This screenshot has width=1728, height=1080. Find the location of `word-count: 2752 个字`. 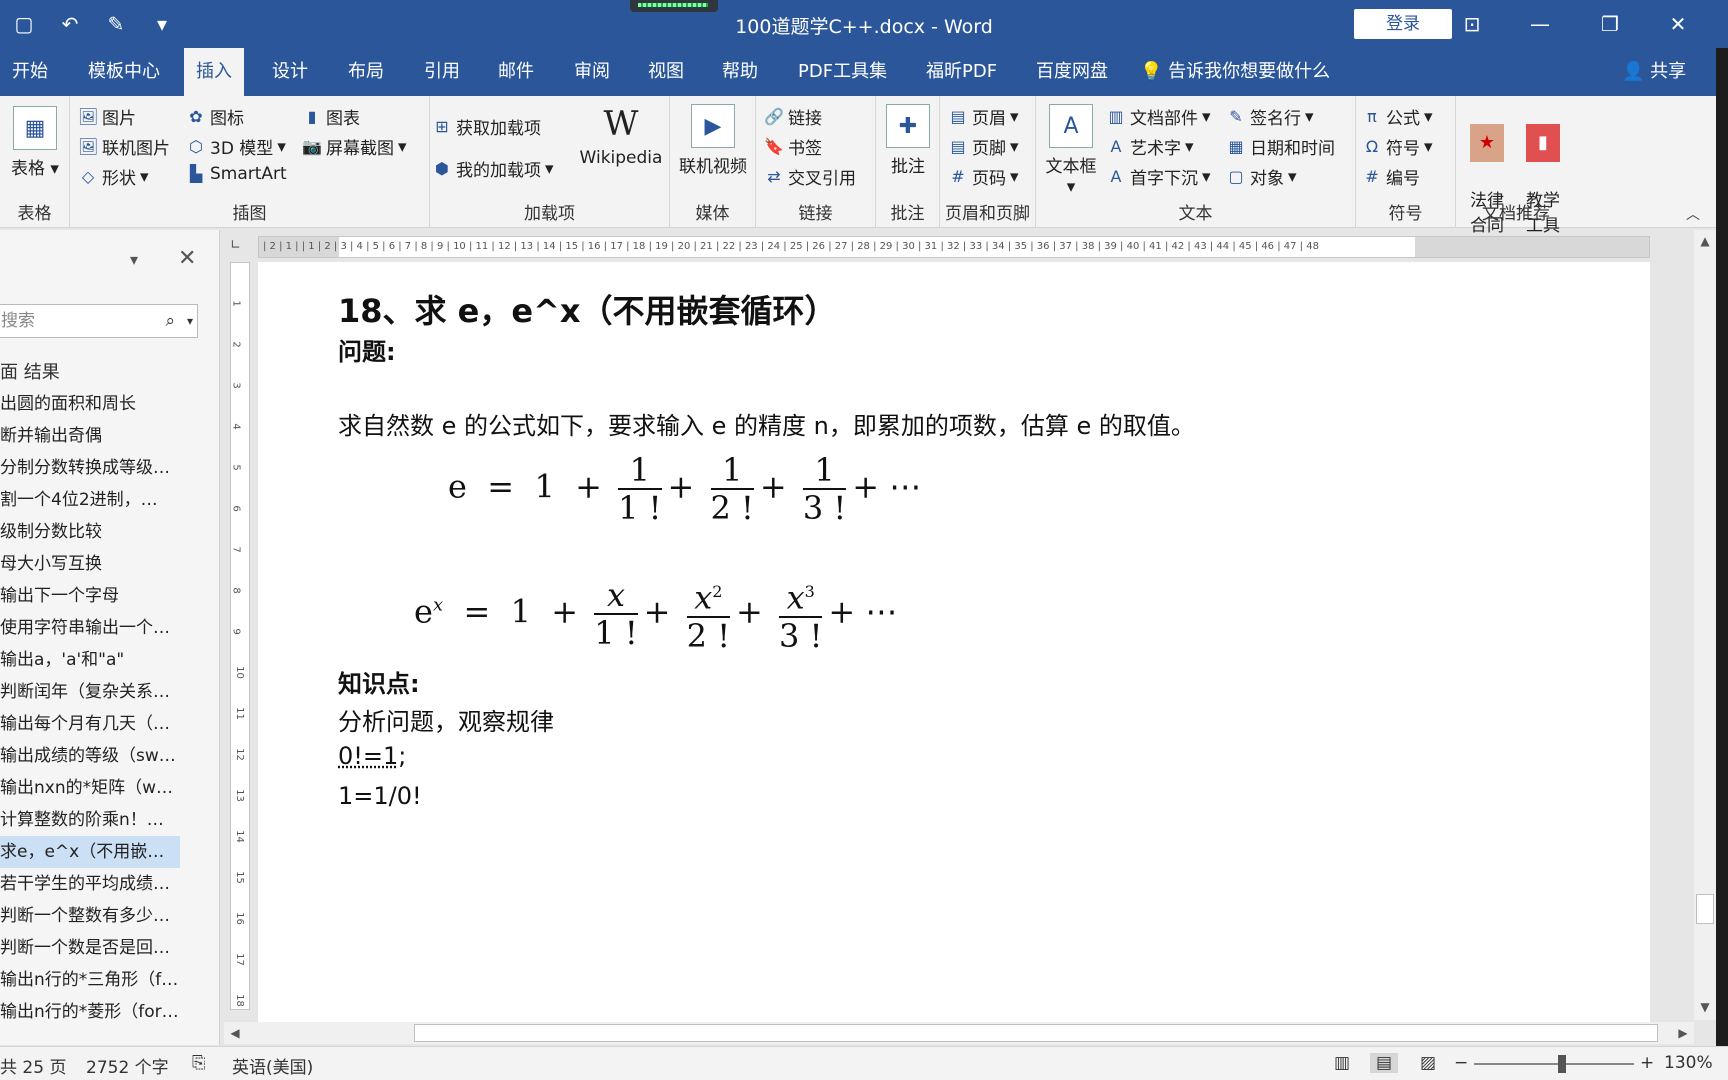

word-count: 2752 个字 is located at coordinates (127, 1065).